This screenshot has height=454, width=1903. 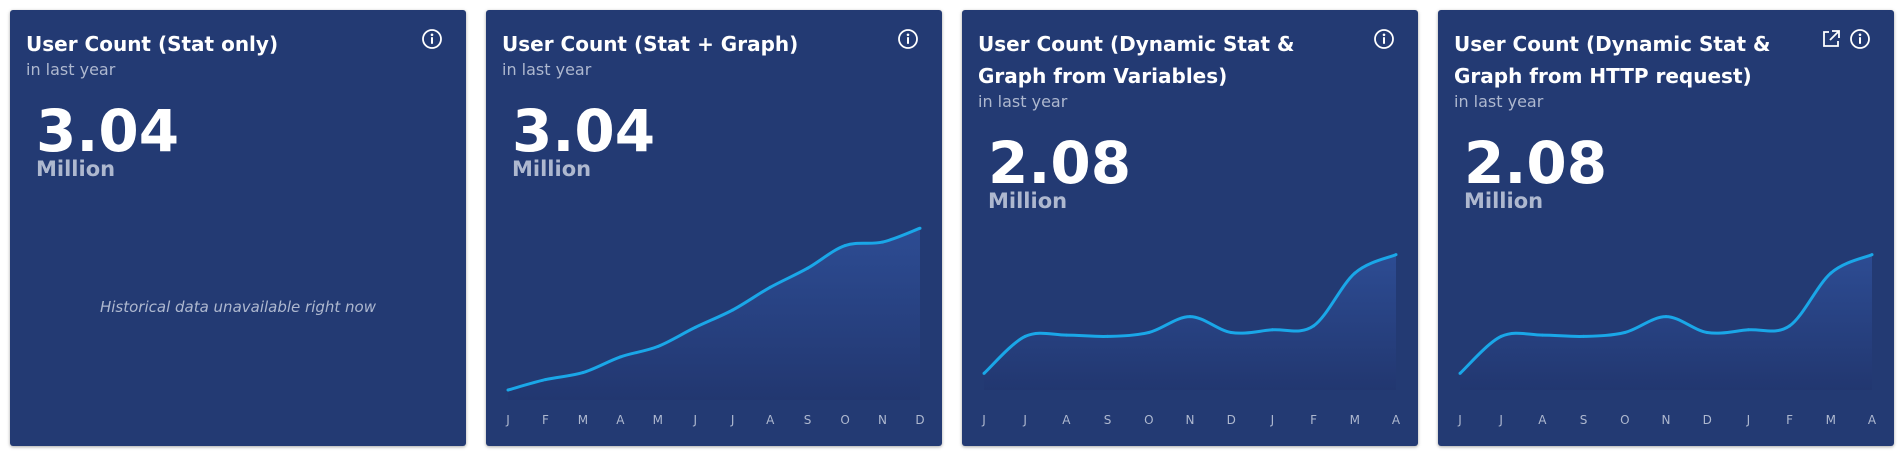 I want to click on info-icon, so click(x=432, y=39).